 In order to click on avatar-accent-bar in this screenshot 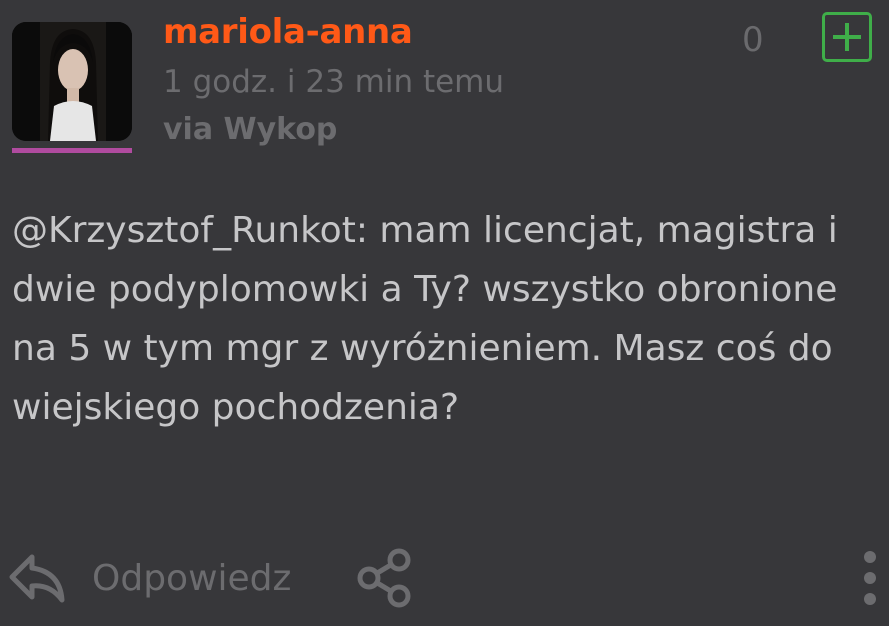, I will do `click(72, 150)`.